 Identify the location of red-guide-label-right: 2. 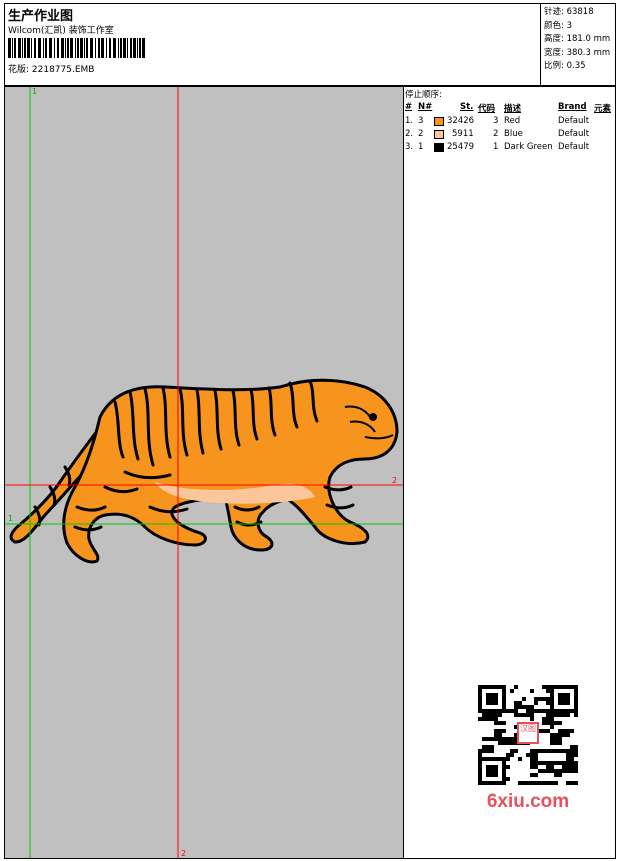
(395, 480).